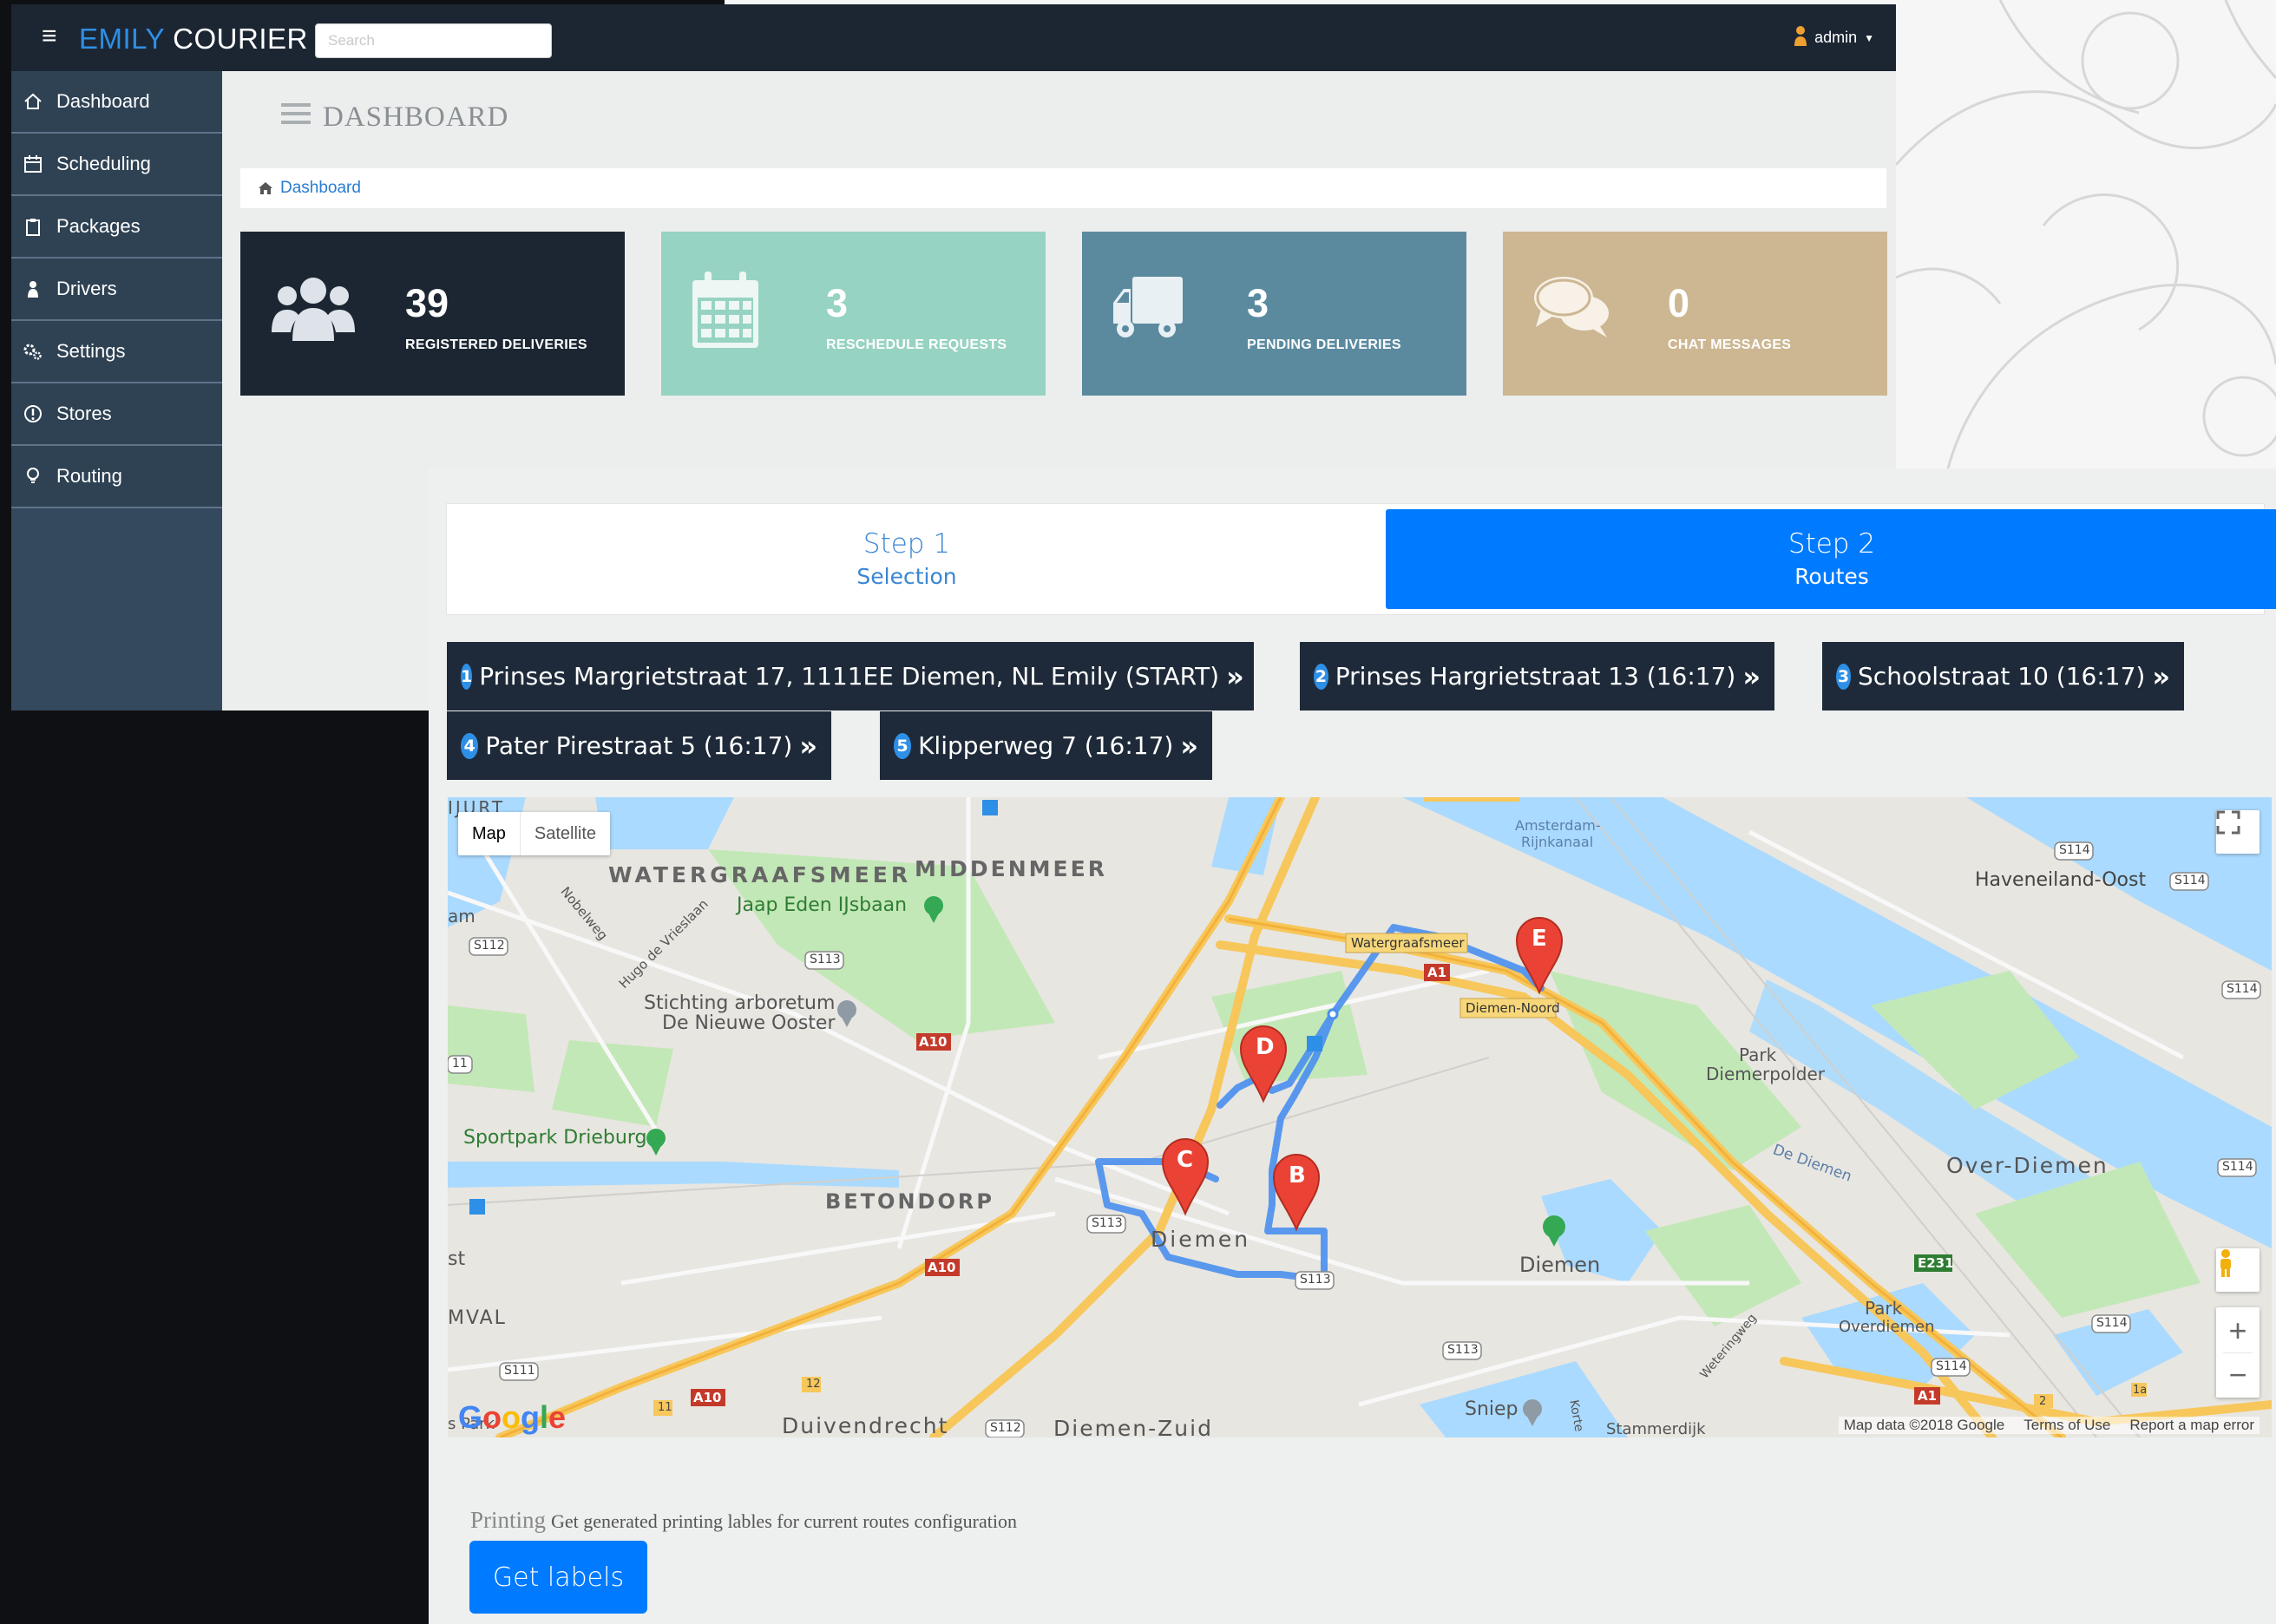  What do you see at coordinates (512, 1417) in the screenshot?
I see `google-logo: Google` at bounding box center [512, 1417].